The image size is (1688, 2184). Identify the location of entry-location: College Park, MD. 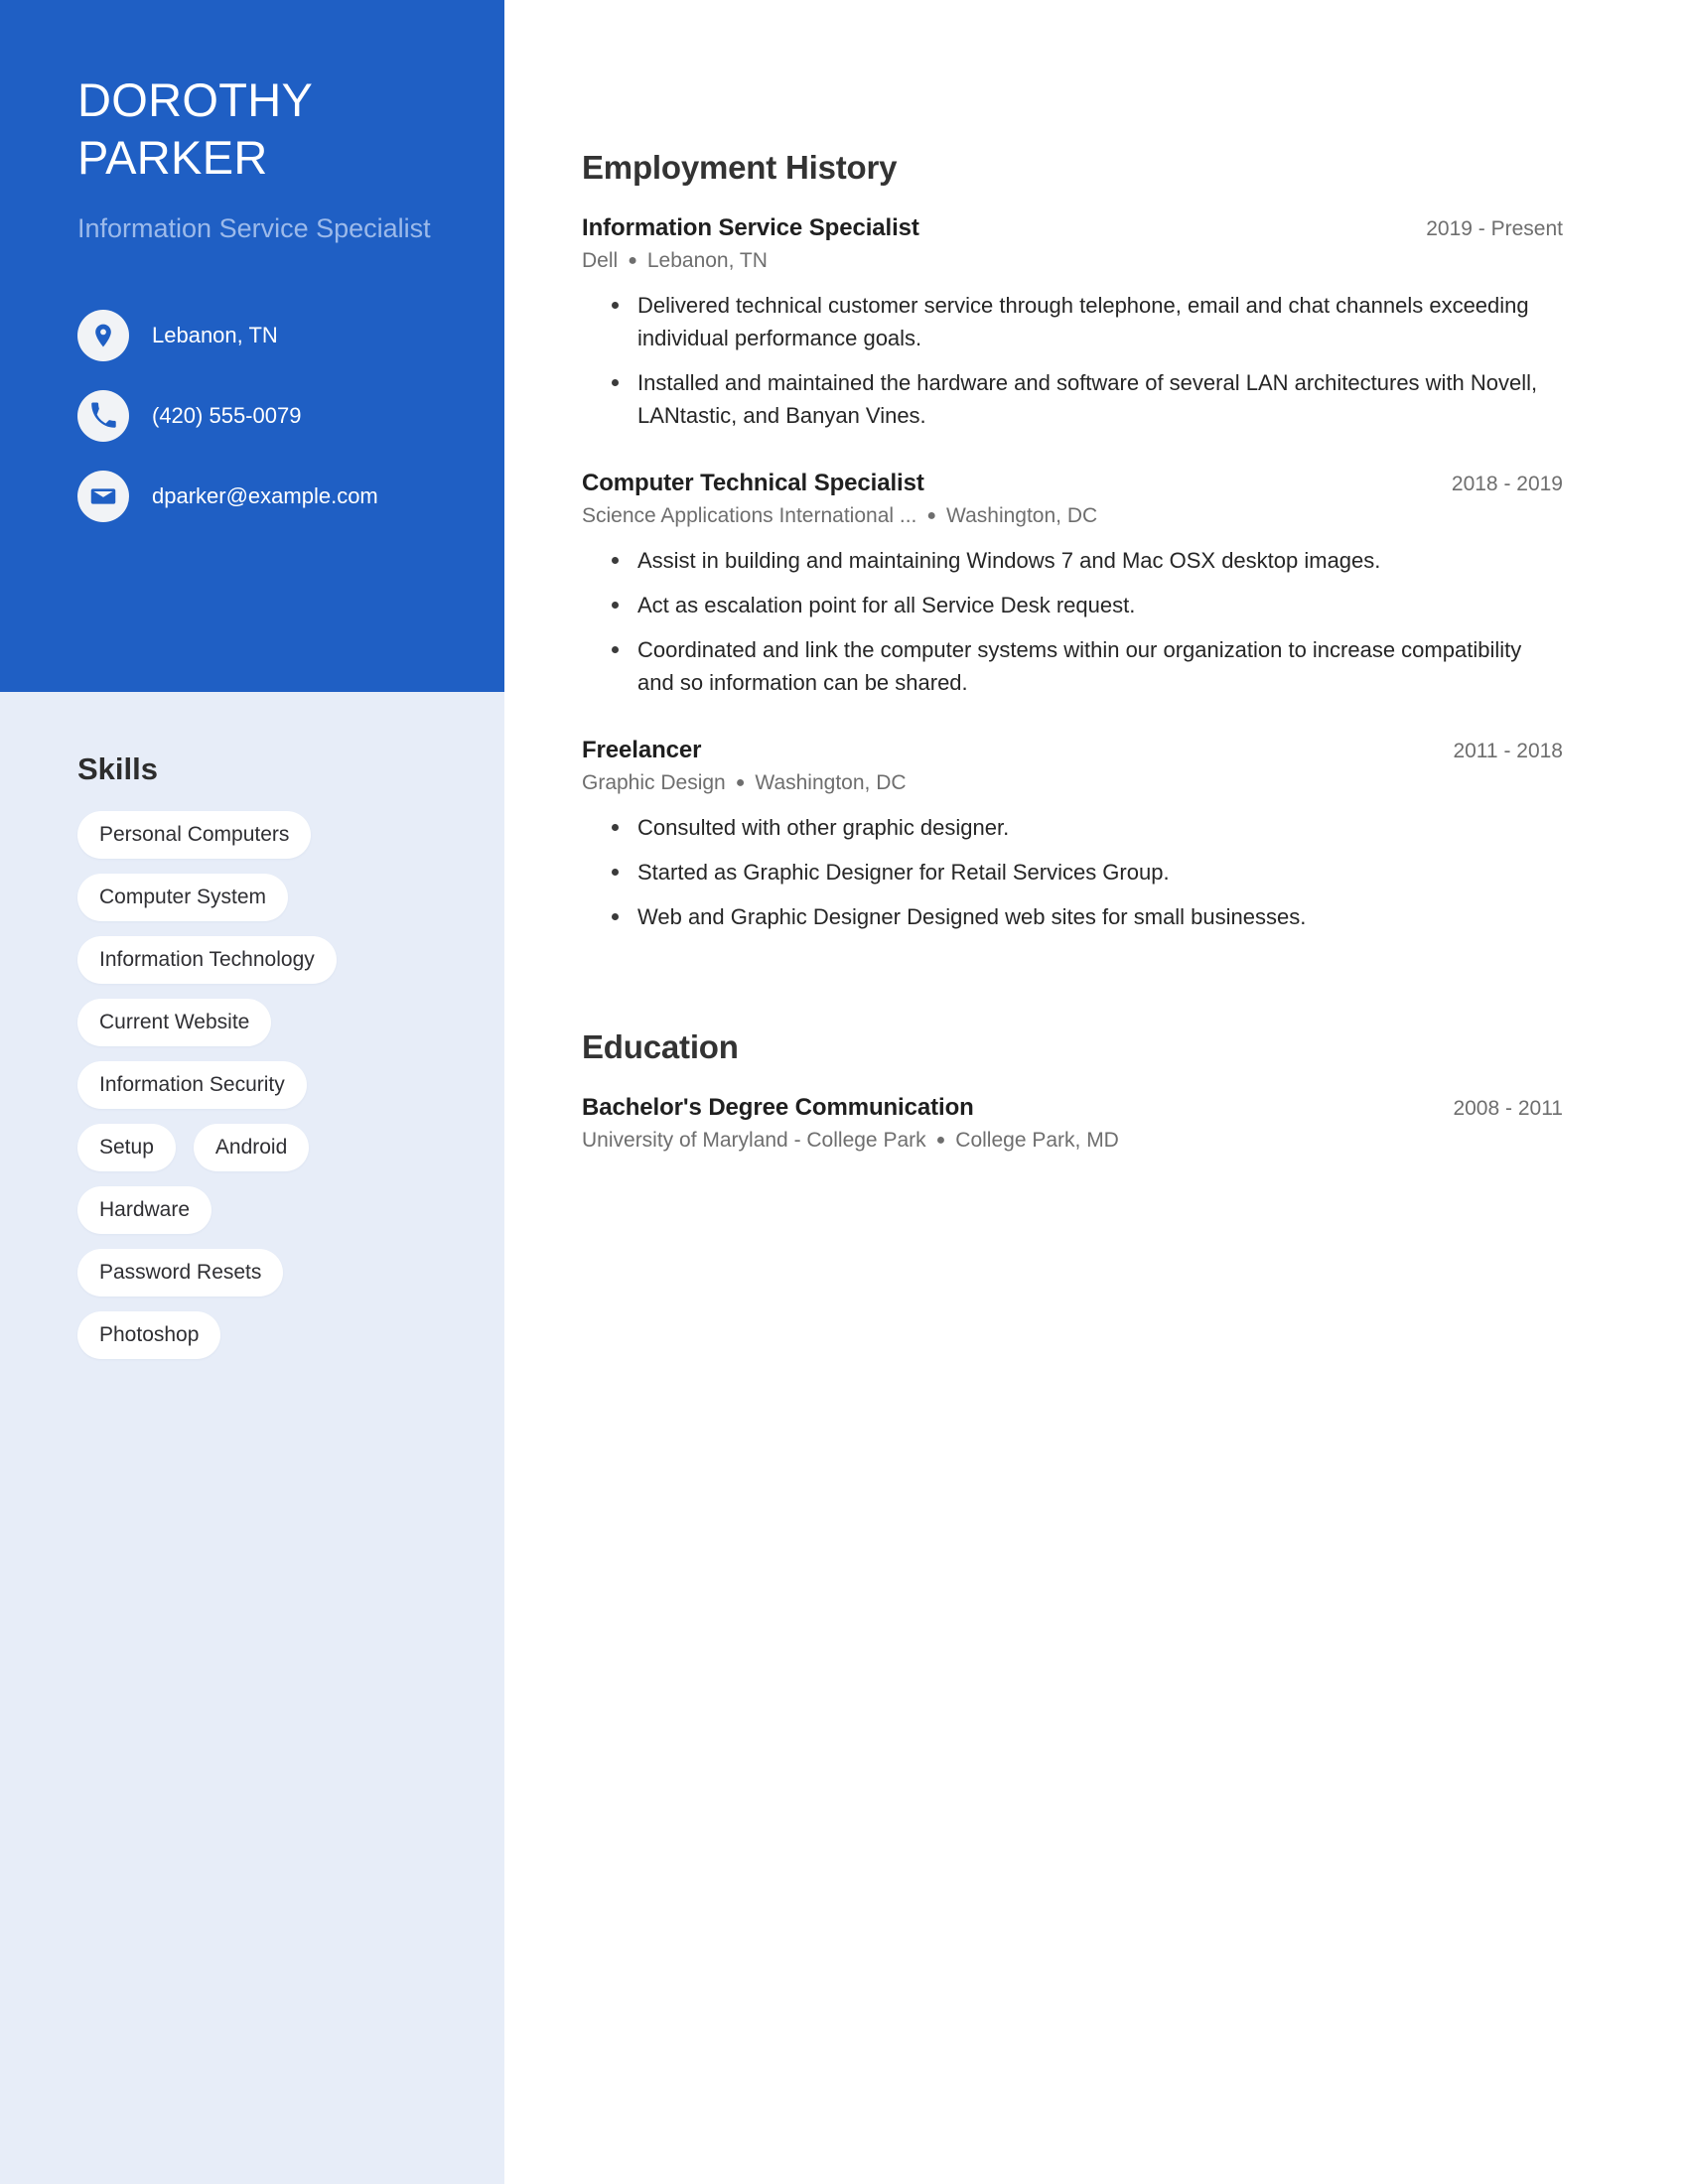
(1037, 1140).